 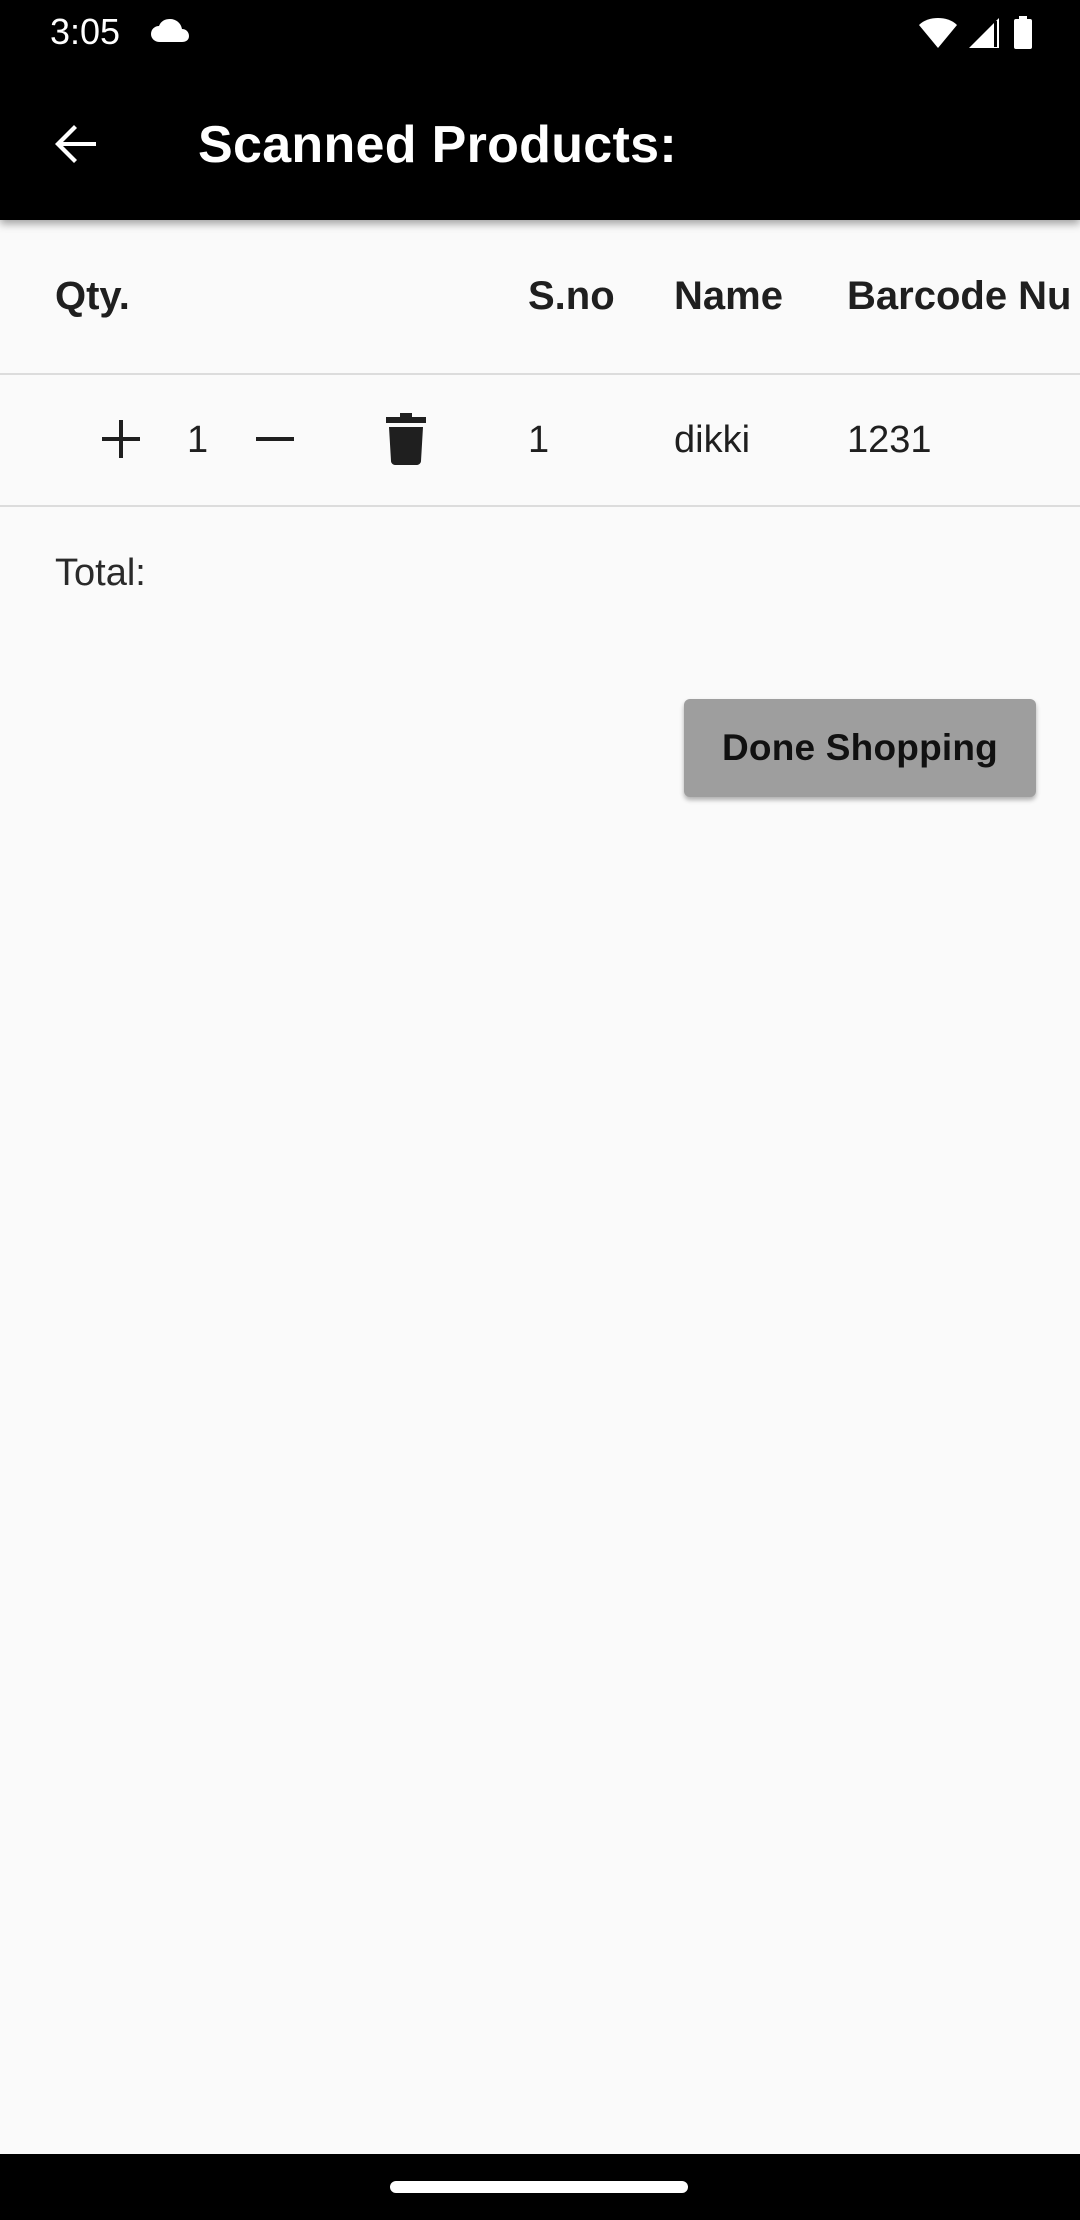 What do you see at coordinates (170, 33) in the screenshot?
I see `cloud-icon` at bounding box center [170, 33].